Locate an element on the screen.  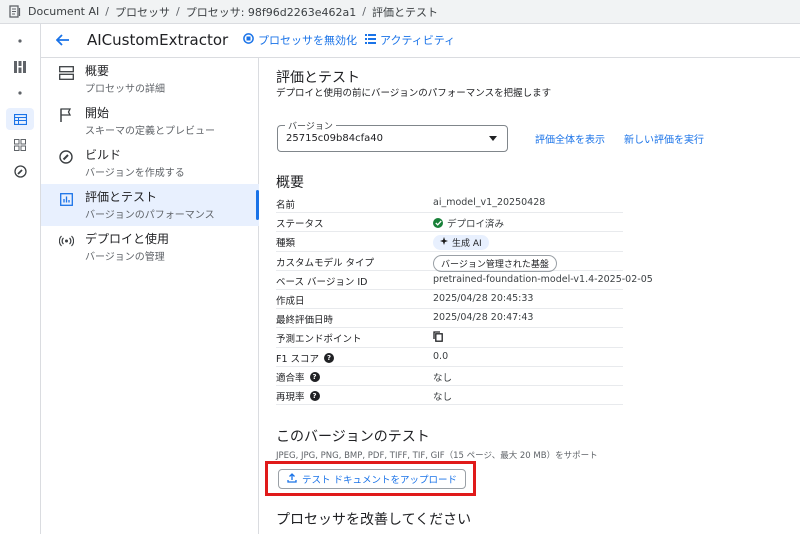
table-row: 適合率 ? なし is located at coordinates (449, 376).